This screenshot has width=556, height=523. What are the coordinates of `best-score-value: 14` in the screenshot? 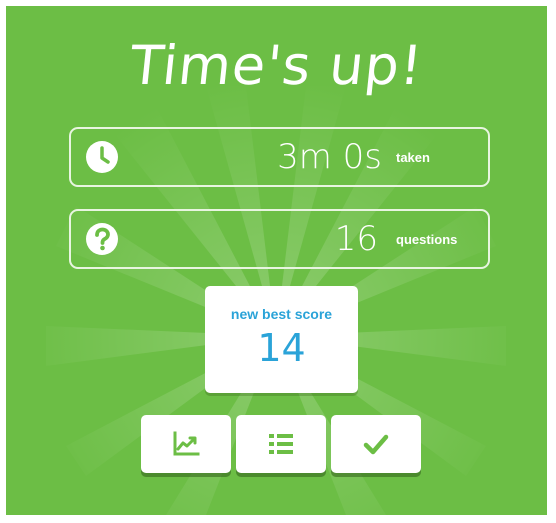 It's located at (281, 348).